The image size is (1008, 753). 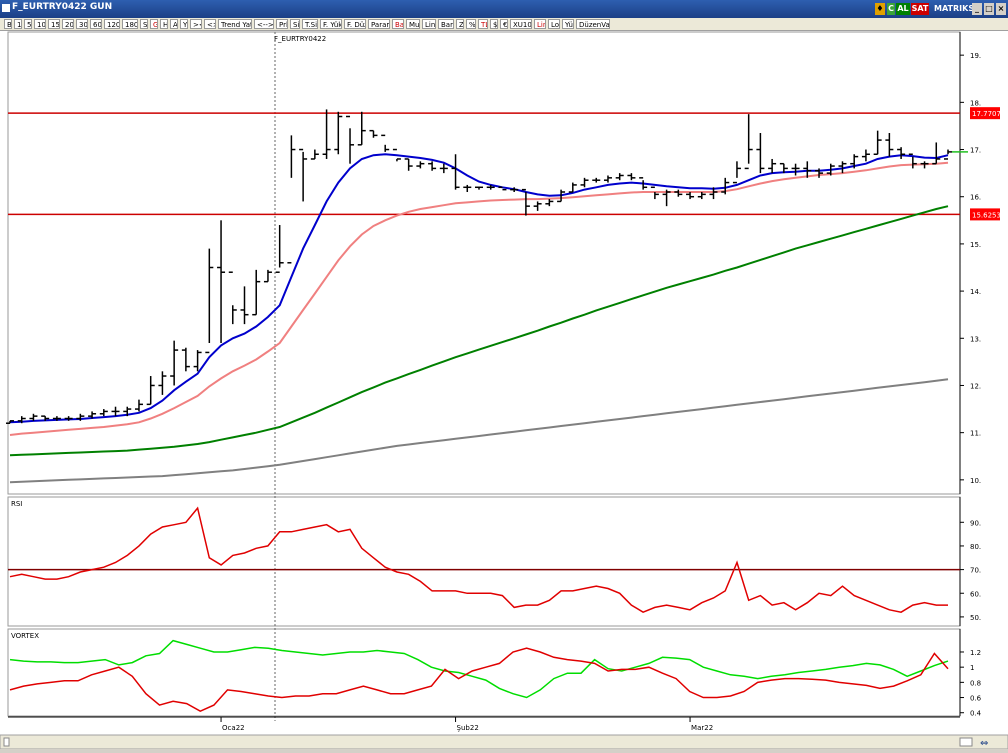 I want to click on toolbar-item: 120, so click(x=112, y=24).